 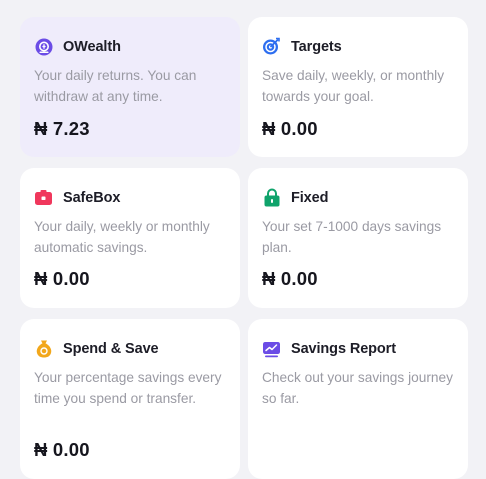 What do you see at coordinates (271, 348) in the screenshot?
I see `report-icon` at bounding box center [271, 348].